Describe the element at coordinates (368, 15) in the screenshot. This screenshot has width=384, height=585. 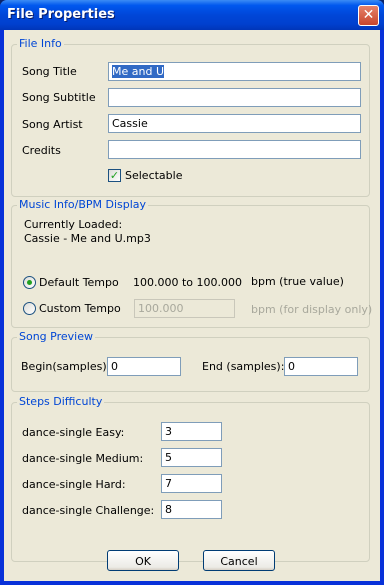
I see `close-icon: ✕` at that location.